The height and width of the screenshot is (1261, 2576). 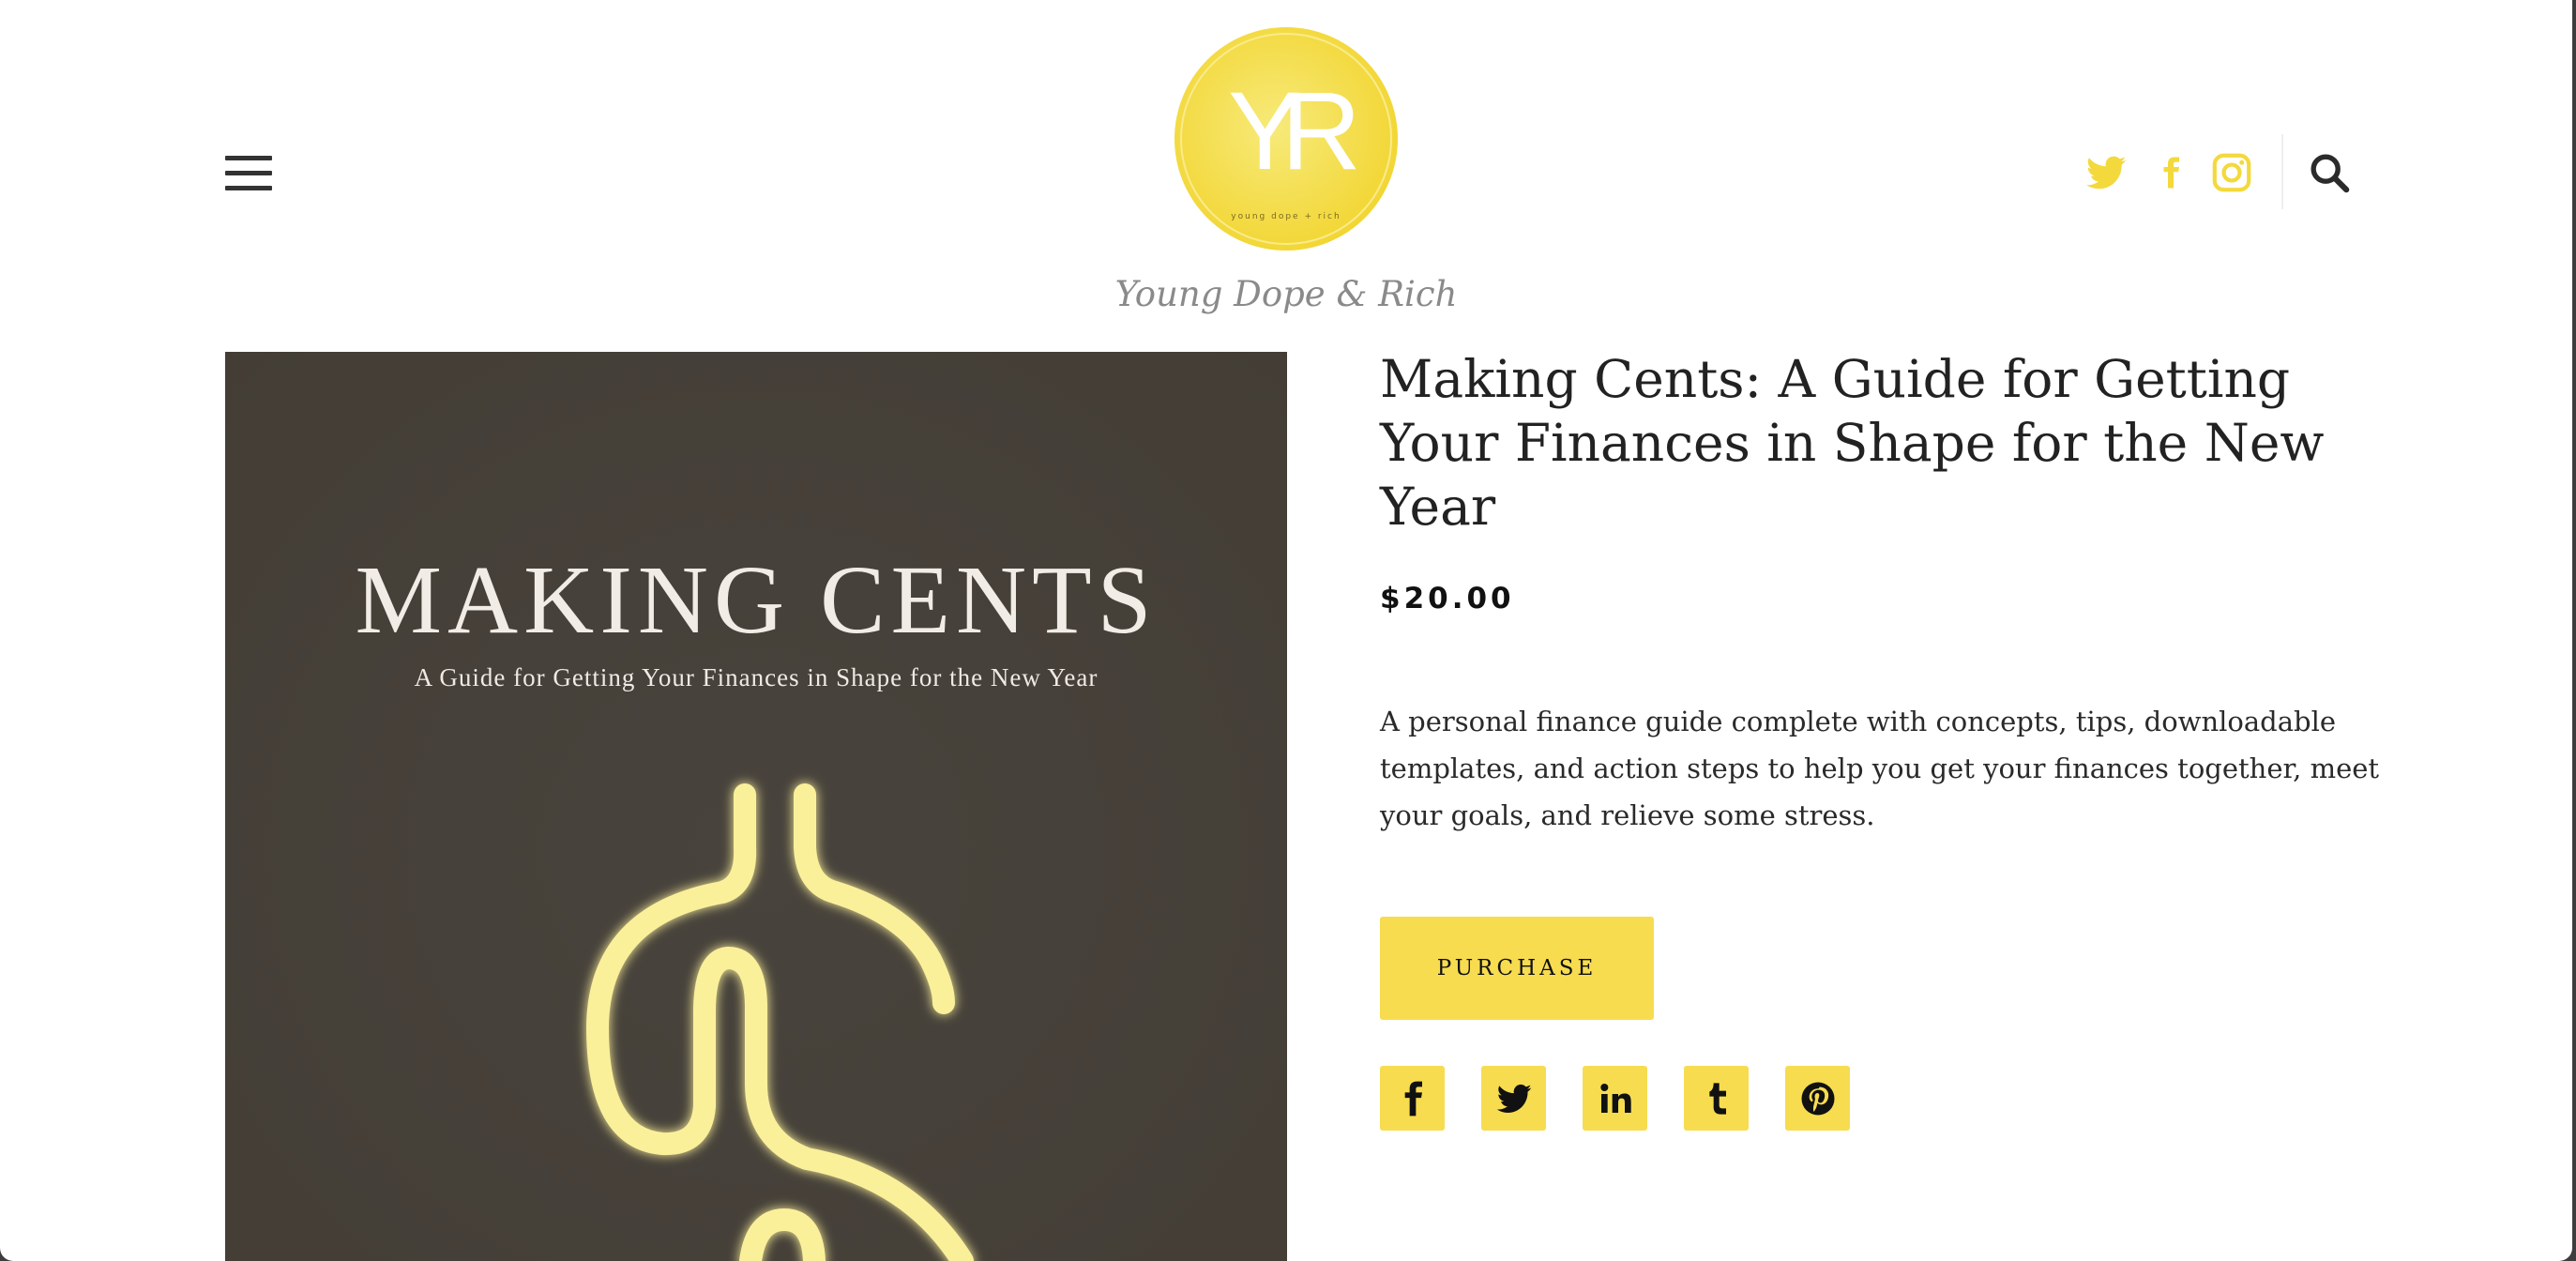 I want to click on pinterest-icon, so click(x=1818, y=1098).